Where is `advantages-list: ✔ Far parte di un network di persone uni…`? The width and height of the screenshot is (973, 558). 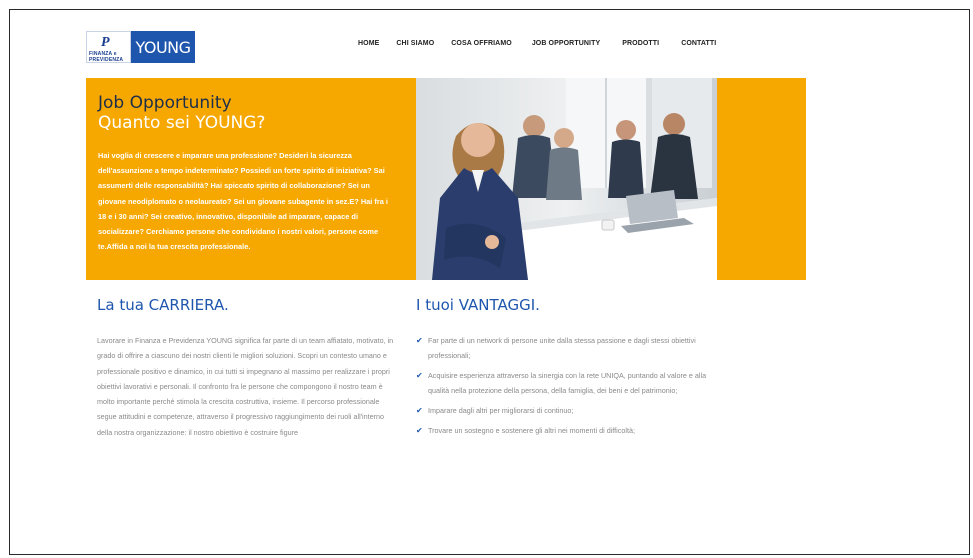
advantages-list: ✔ Far parte di un network di persone uni… is located at coordinates (566, 385).